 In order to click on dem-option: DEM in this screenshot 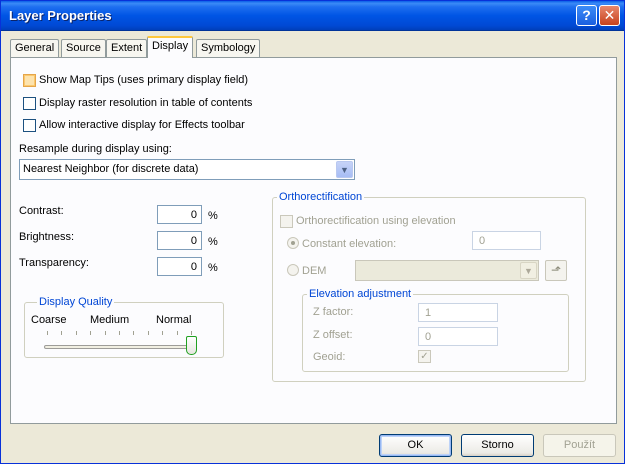, I will do `click(306, 270)`.